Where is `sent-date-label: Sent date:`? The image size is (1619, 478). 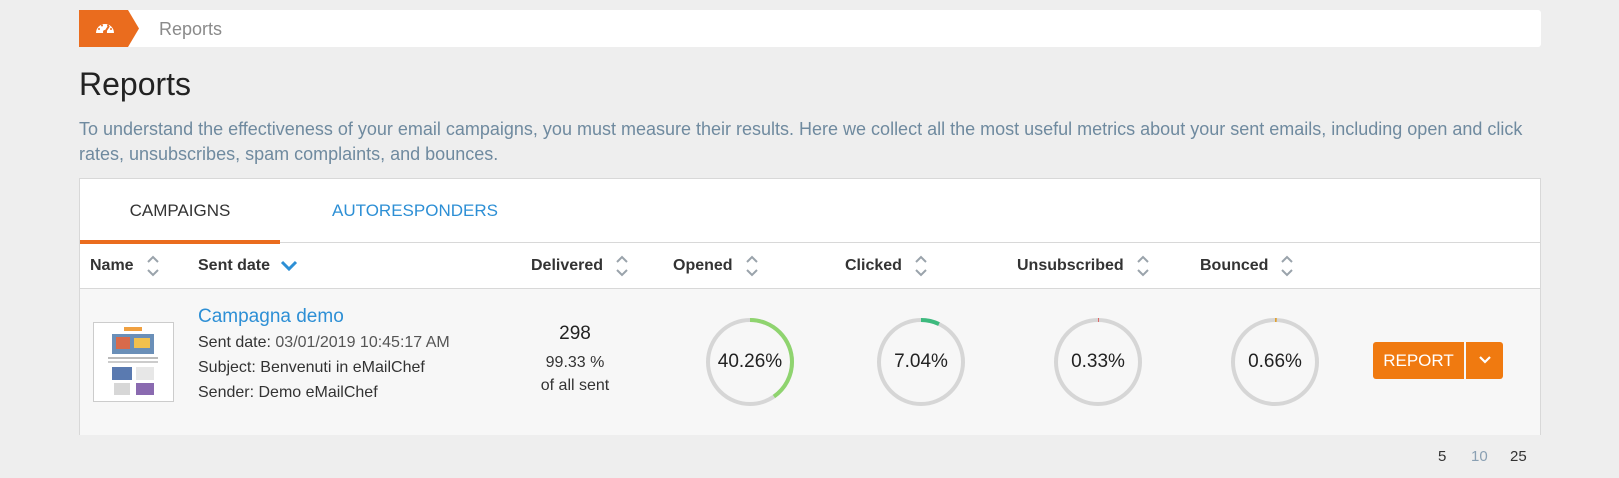 sent-date-label: Sent date: is located at coordinates (237, 342).